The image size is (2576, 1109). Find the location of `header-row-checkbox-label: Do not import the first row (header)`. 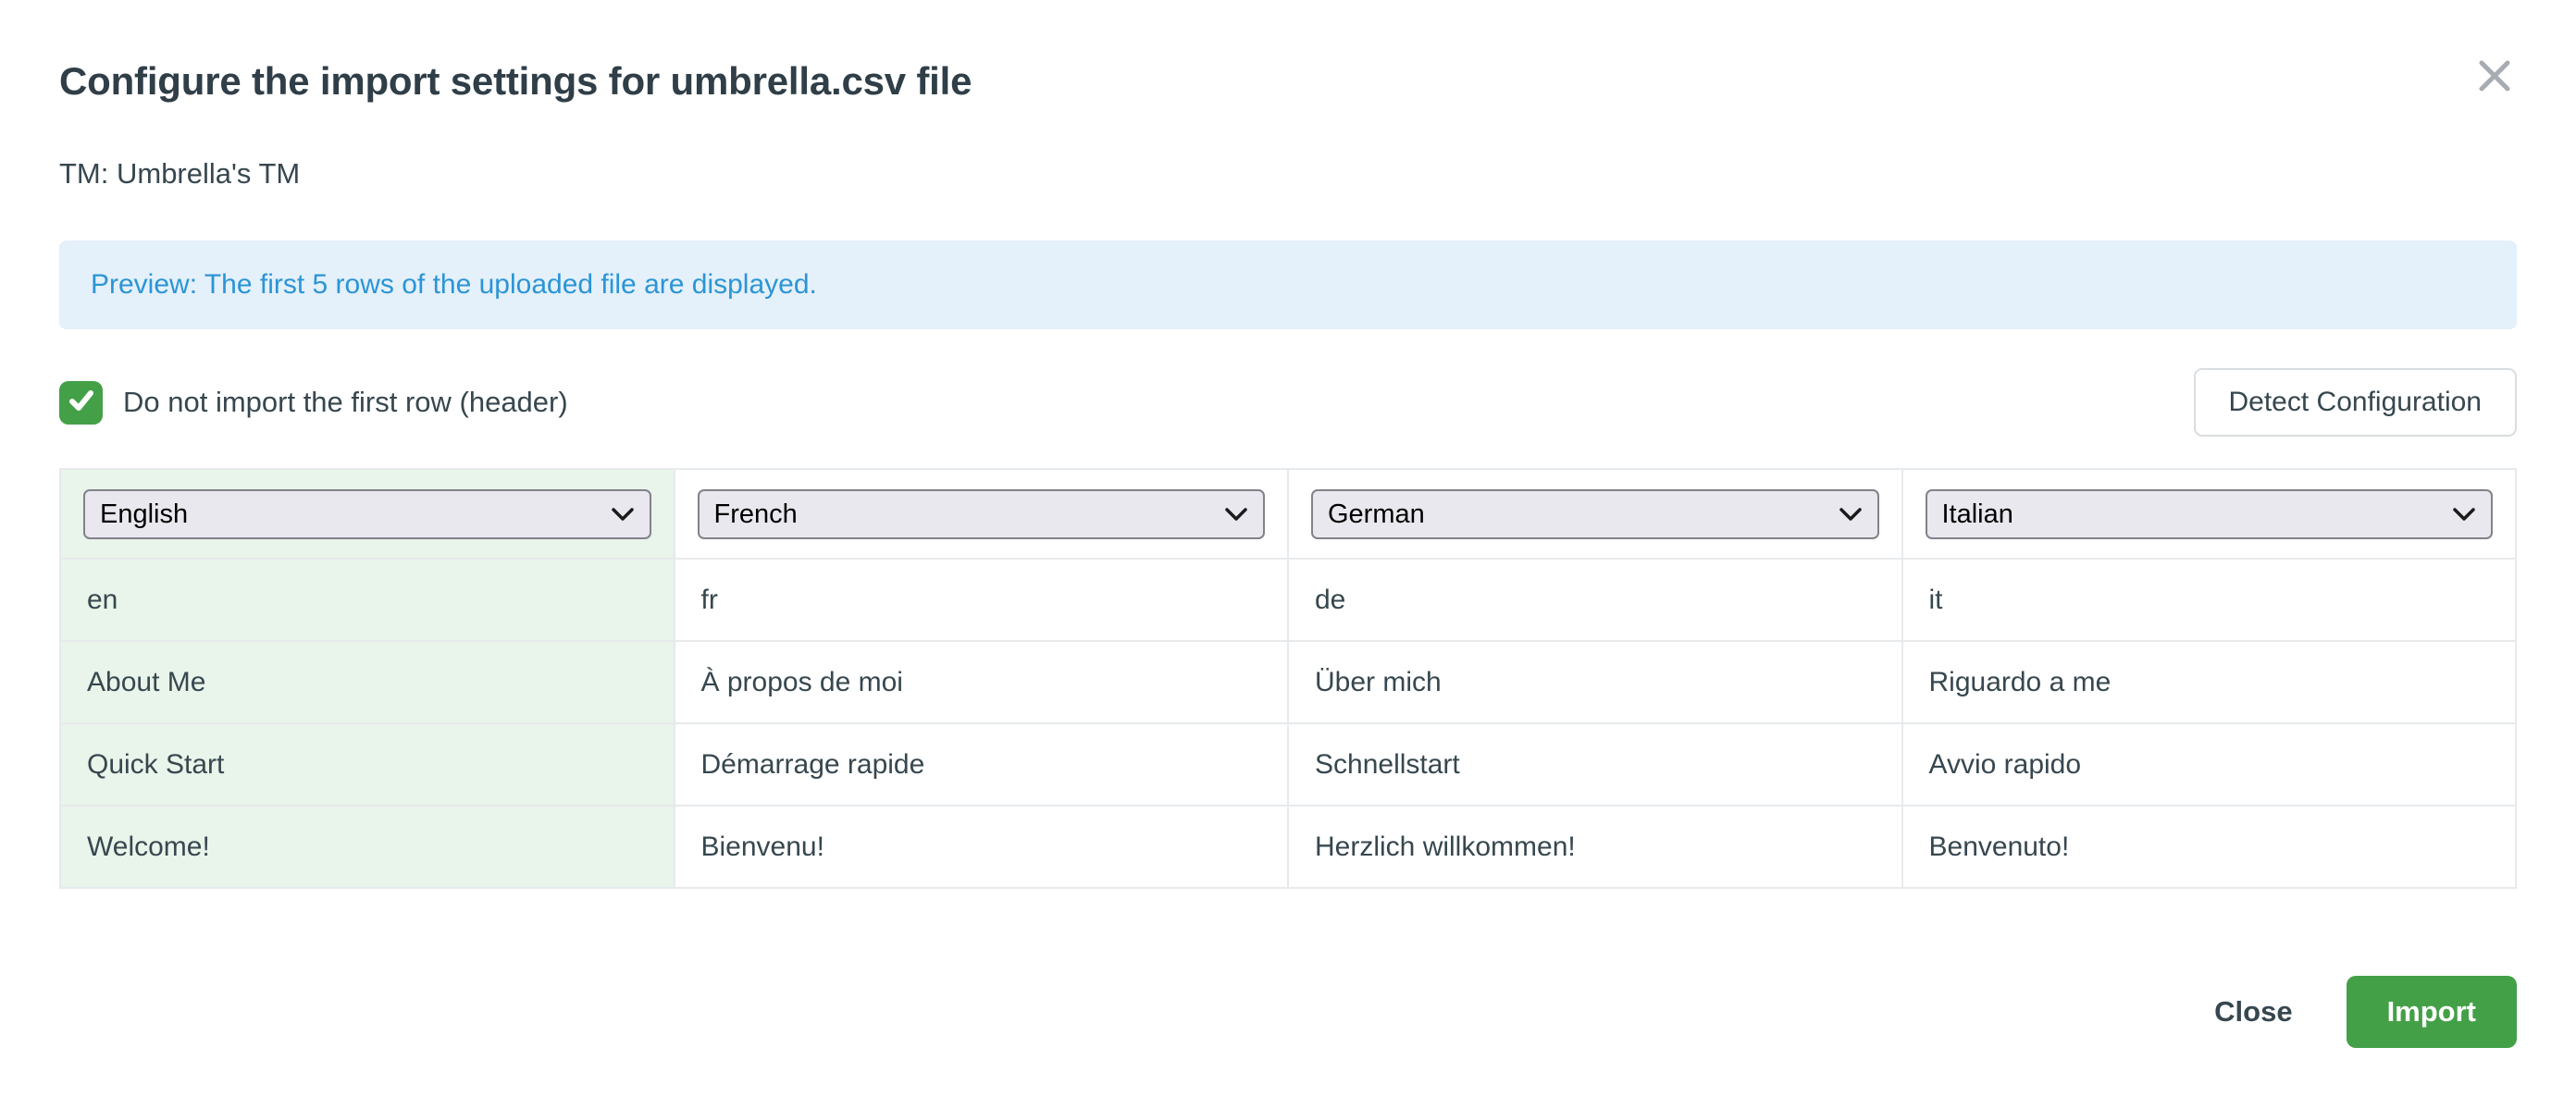

header-row-checkbox-label: Do not import the first row (header) is located at coordinates (345, 403).